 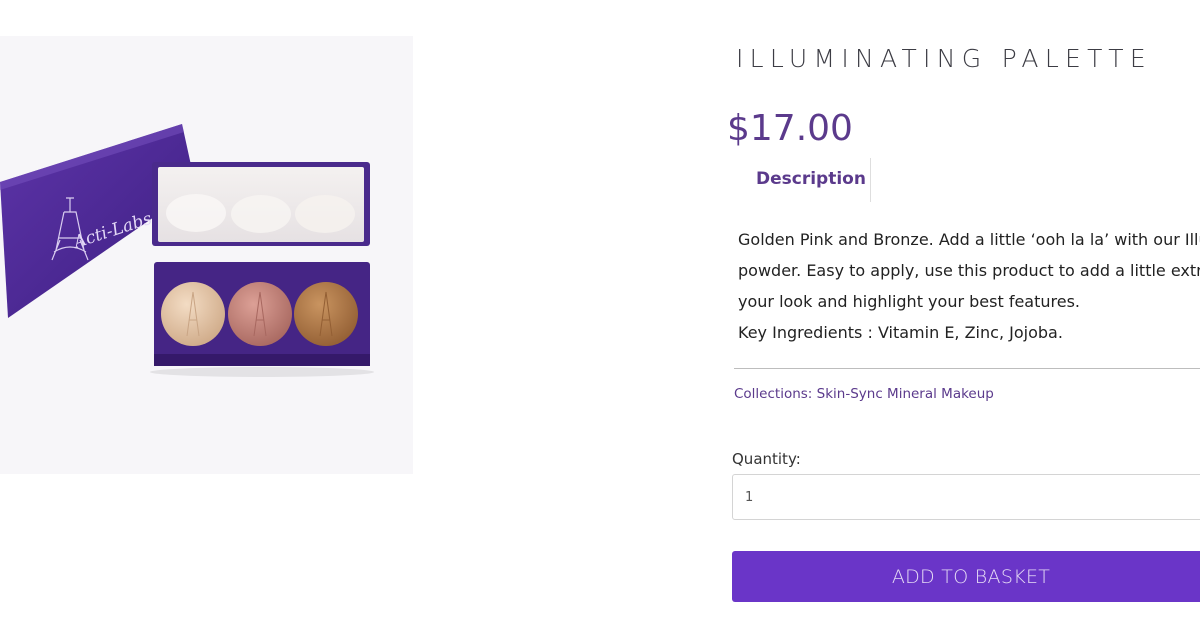 I want to click on palette-base, so click(x=262, y=319).